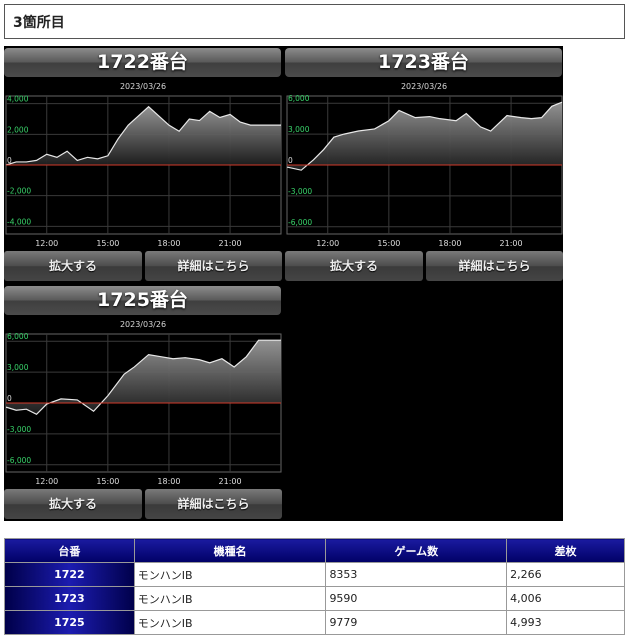 The image size is (629, 640). I want to click on machine-title-button: 1725番台, so click(142, 300).